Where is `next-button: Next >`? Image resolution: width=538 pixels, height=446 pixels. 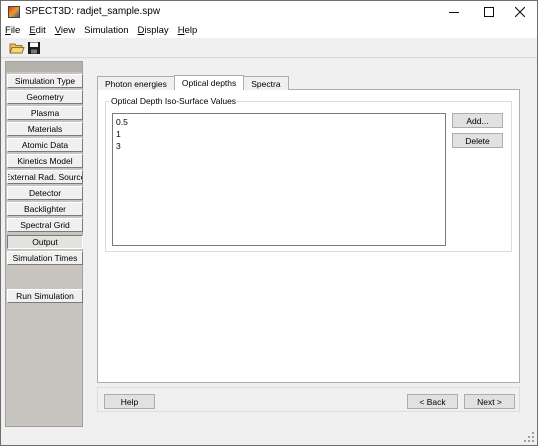 next-button: Next > is located at coordinates (489, 401).